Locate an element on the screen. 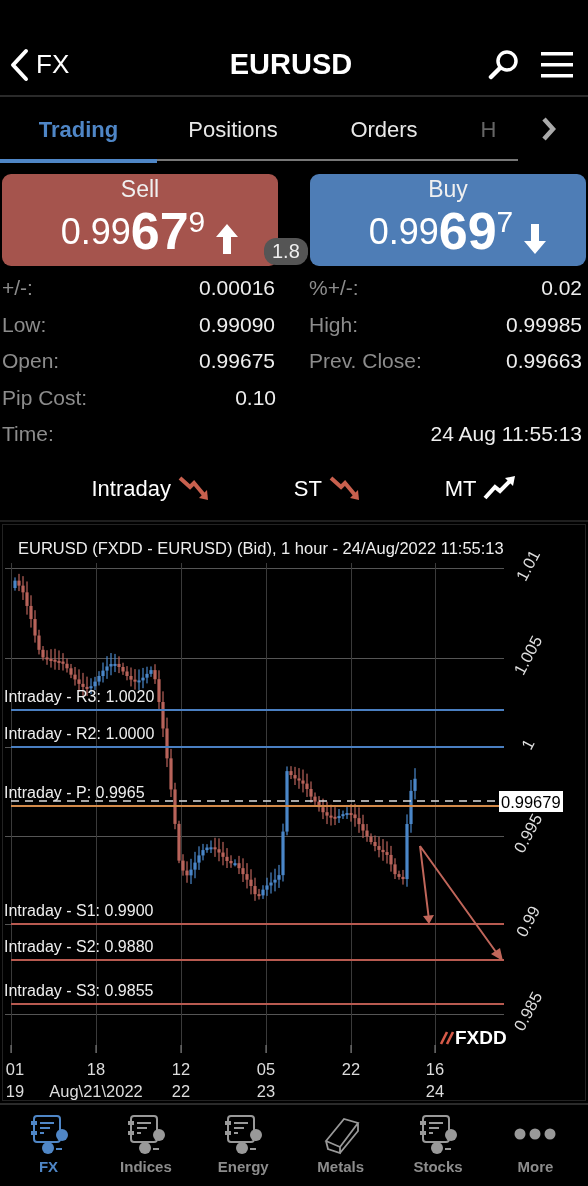 The width and height of the screenshot is (588, 1186). axis-tick: 0.985 is located at coordinates (528, 1011).